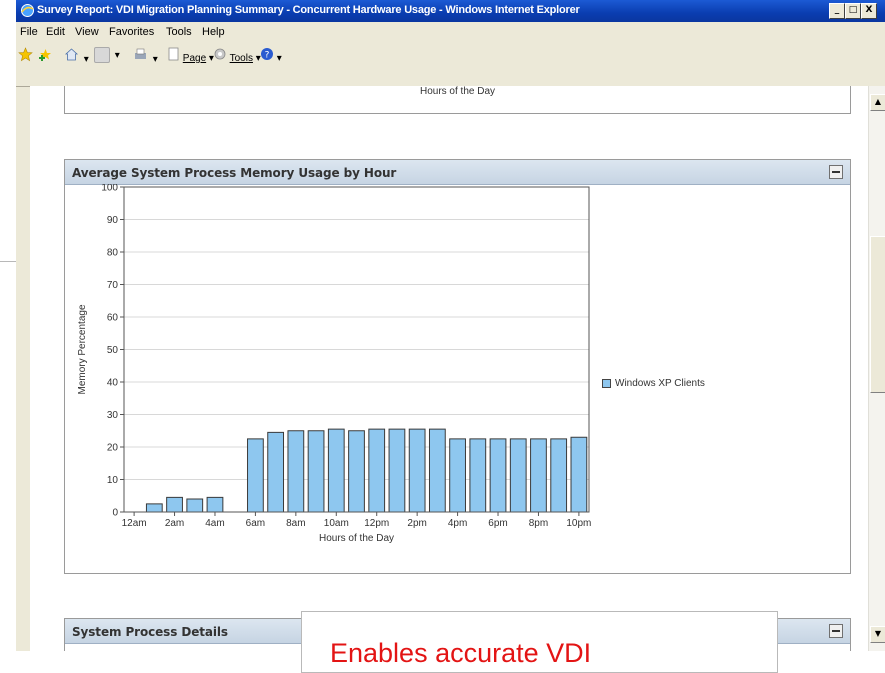  I want to click on collapse-panel-button, so click(836, 172).